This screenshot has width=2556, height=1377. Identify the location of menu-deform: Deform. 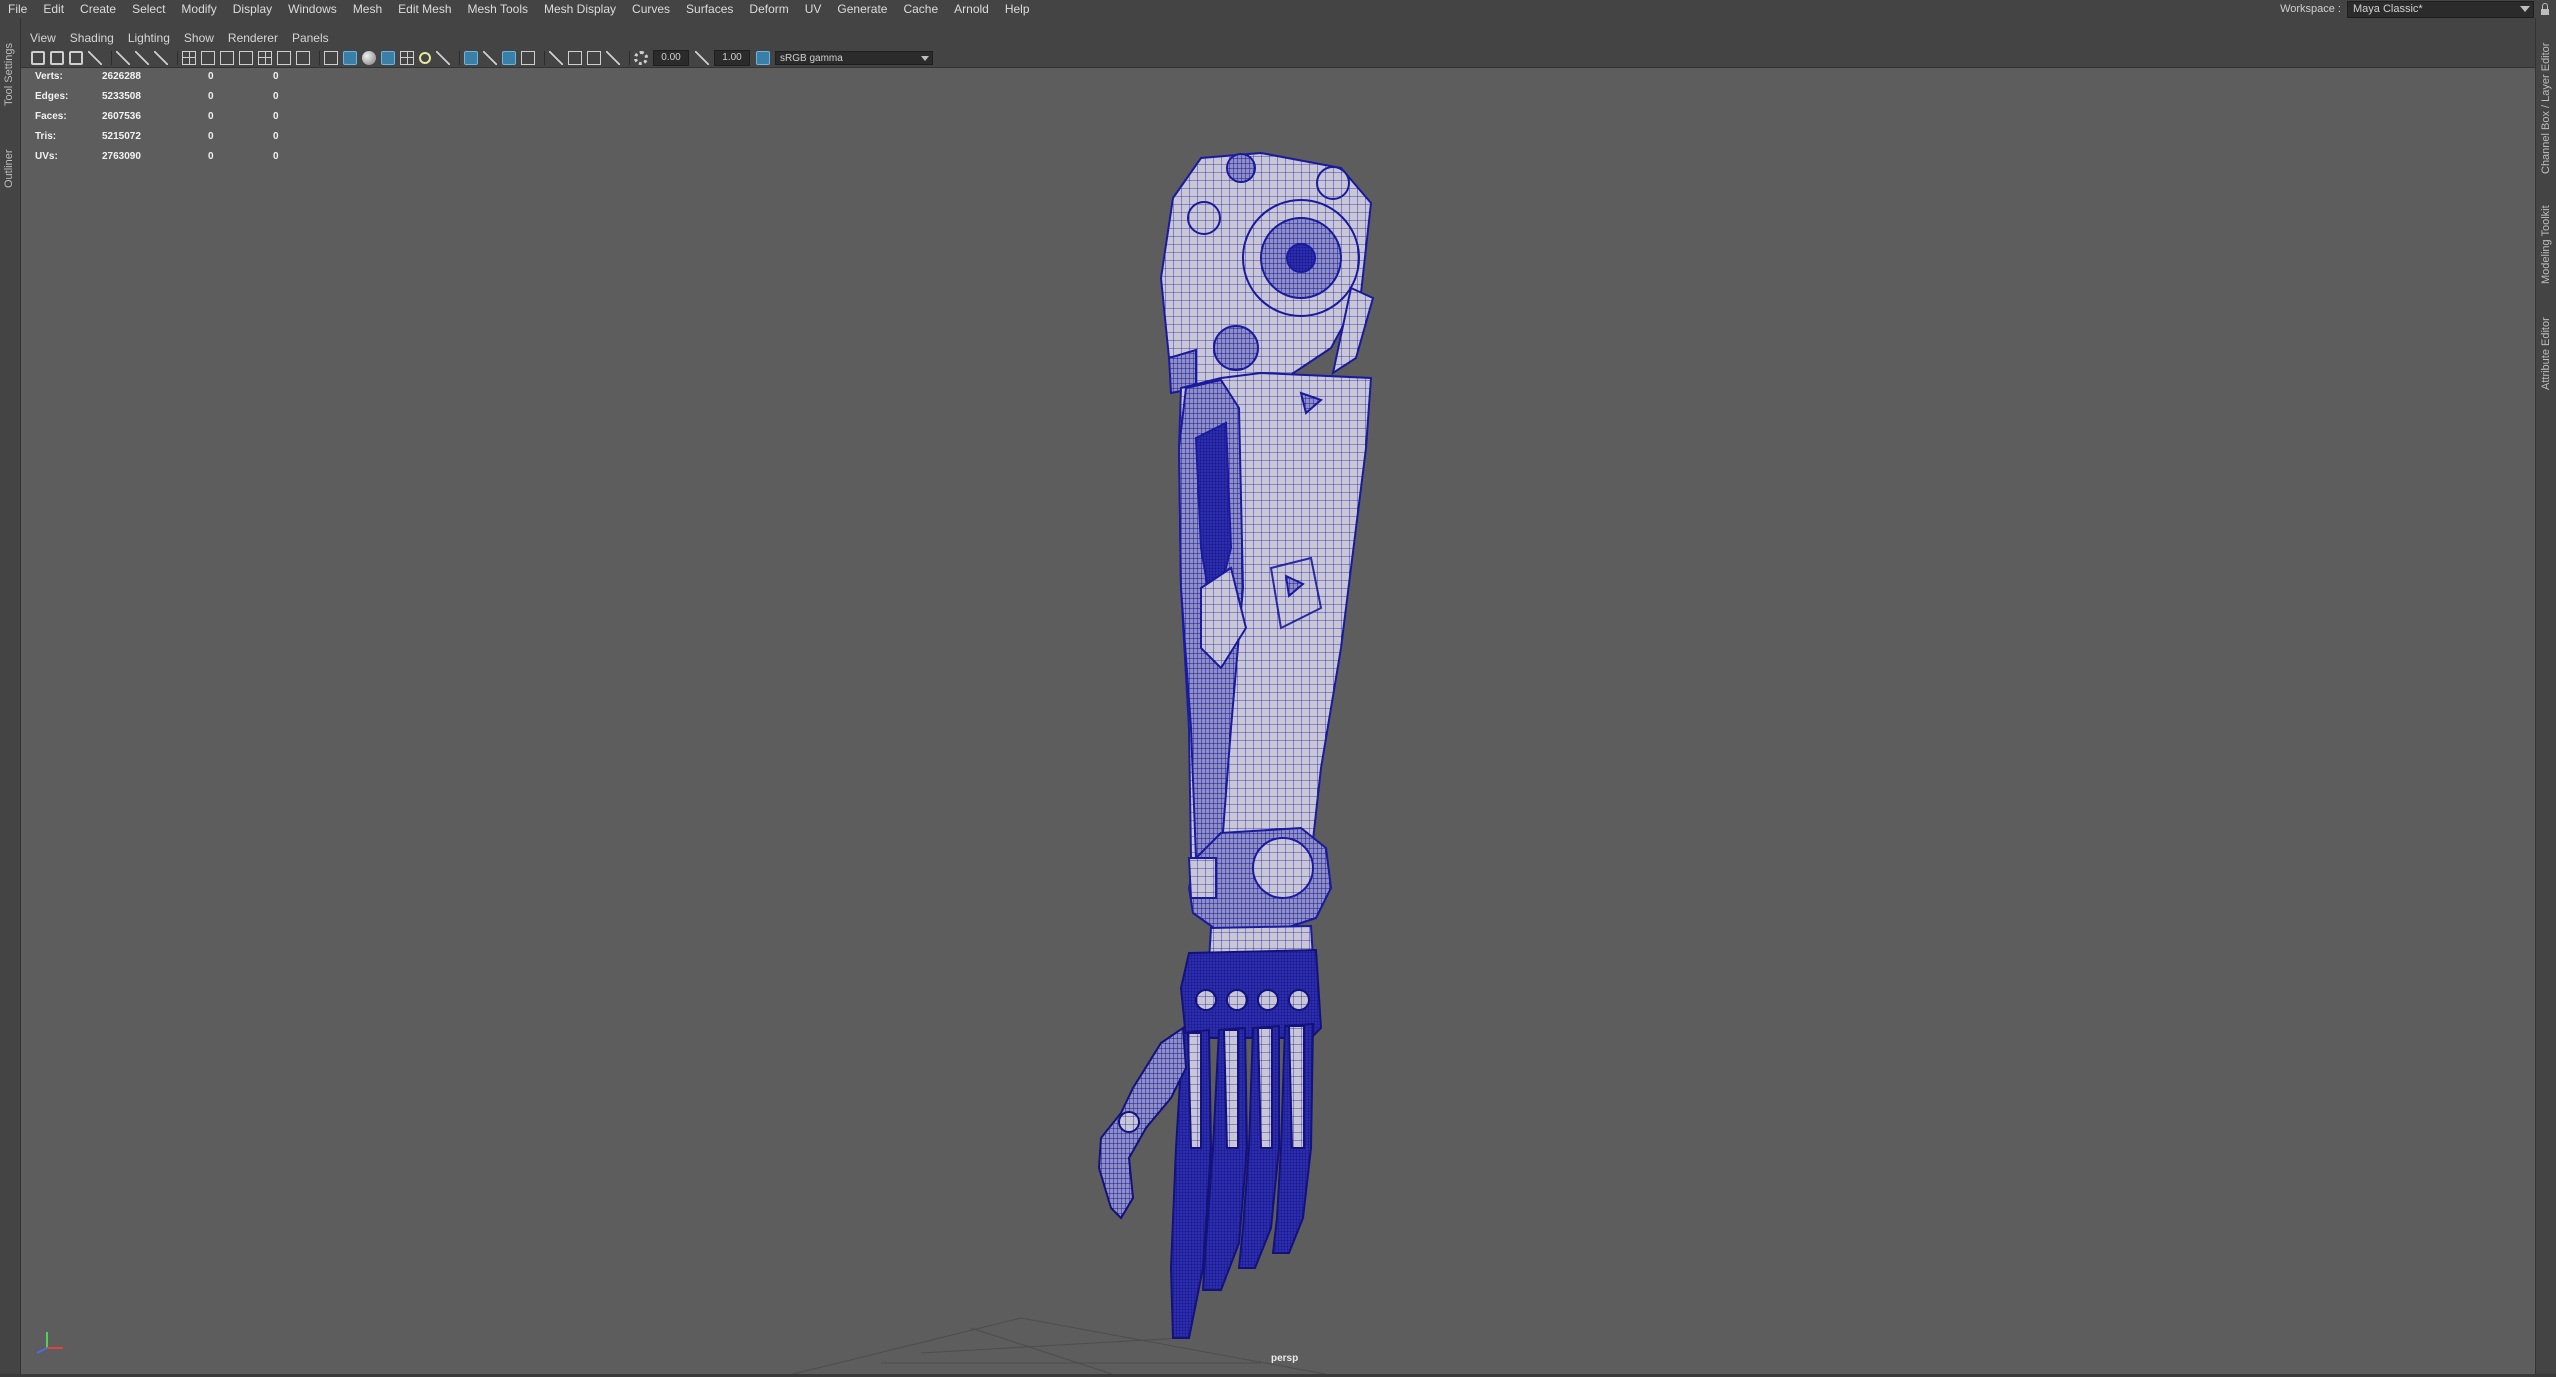
(768, 9).